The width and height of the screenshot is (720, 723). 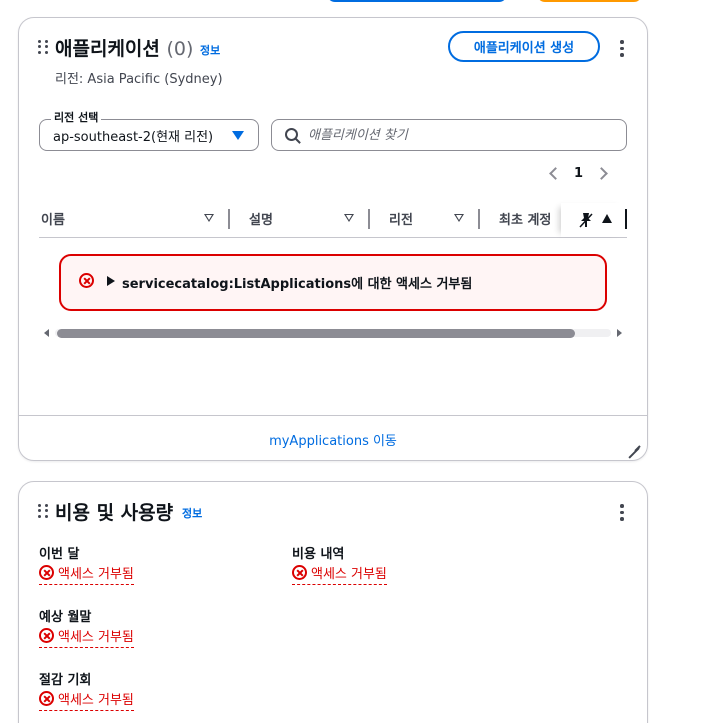 What do you see at coordinates (238, 135) in the screenshot?
I see `caret-down-icon` at bounding box center [238, 135].